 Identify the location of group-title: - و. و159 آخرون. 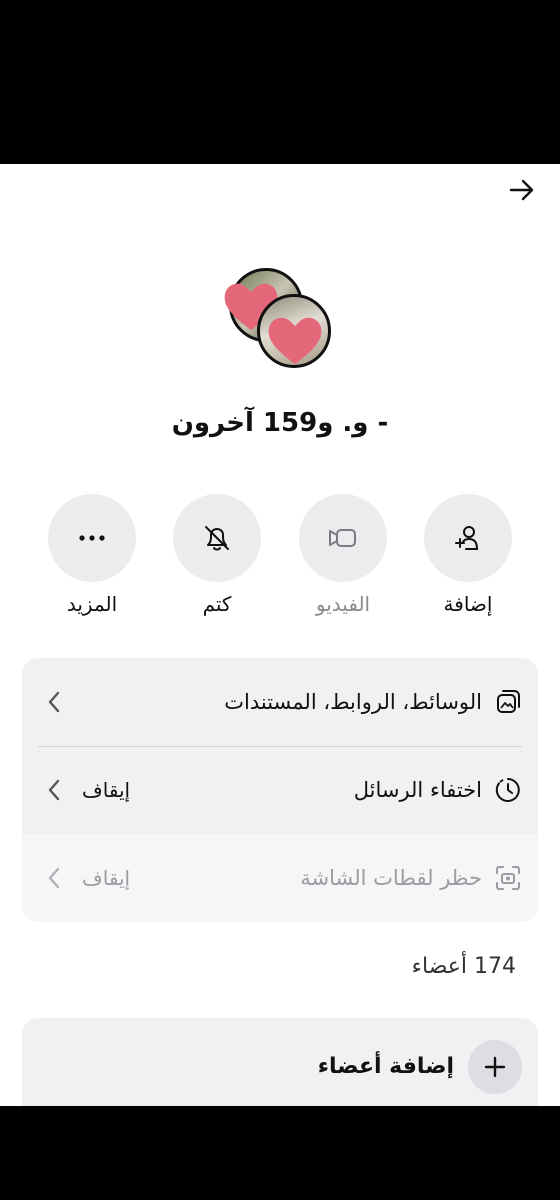
(280, 423).